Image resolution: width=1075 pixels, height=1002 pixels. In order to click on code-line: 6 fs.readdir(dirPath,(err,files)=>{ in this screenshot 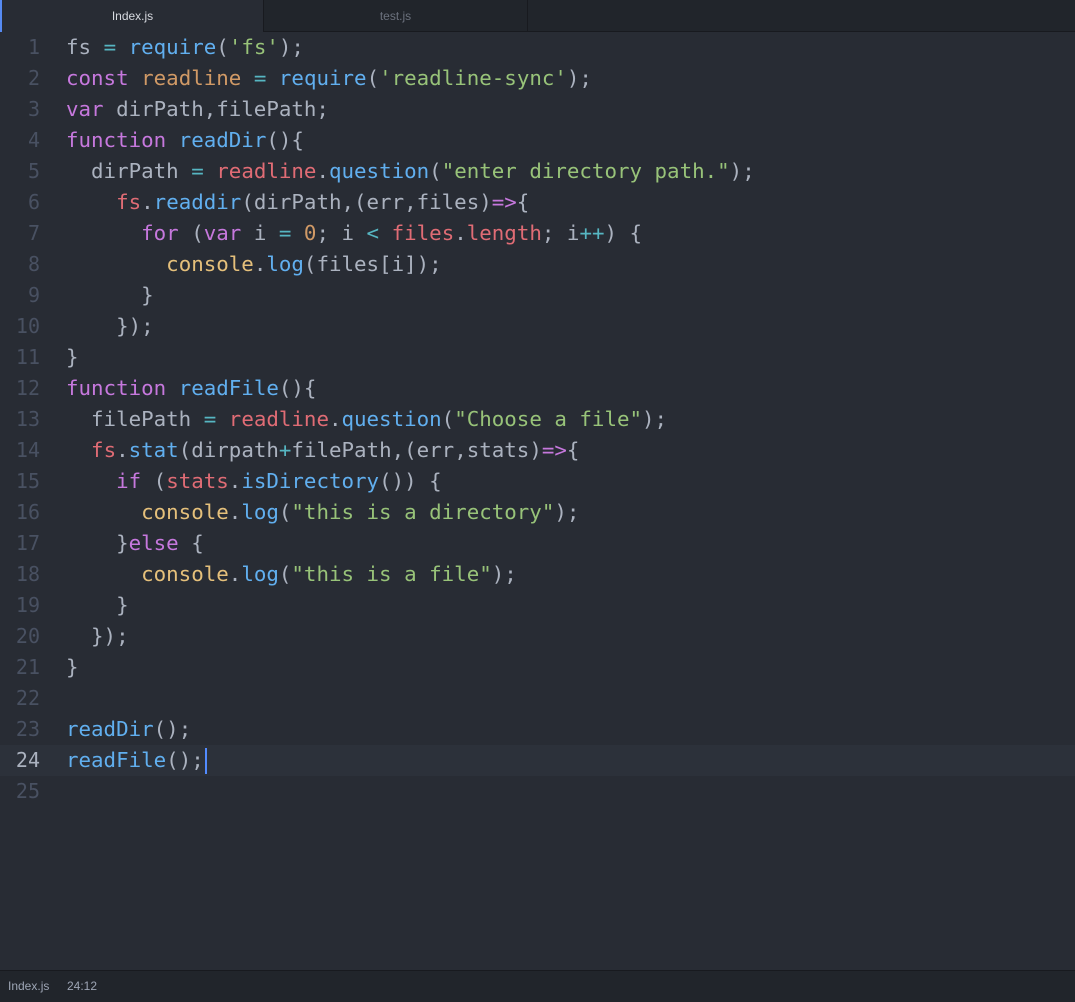, I will do `click(537, 202)`.